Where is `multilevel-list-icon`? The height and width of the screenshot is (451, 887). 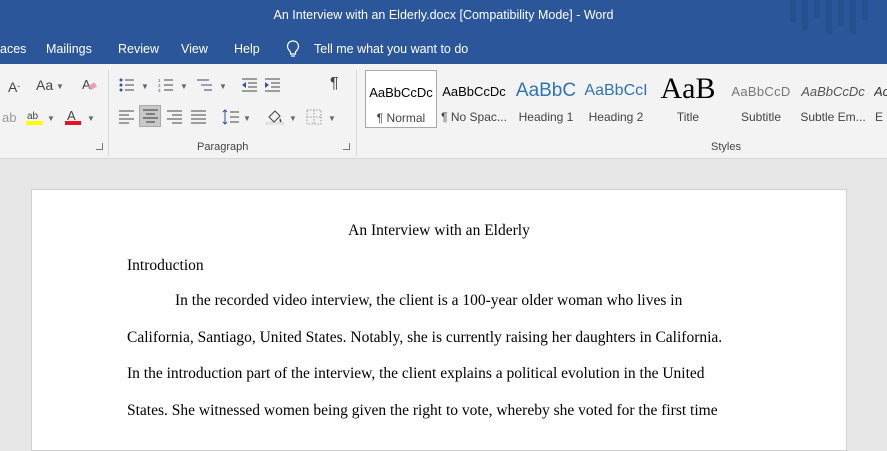
multilevel-list-icon is located at coordinates (205, 85).